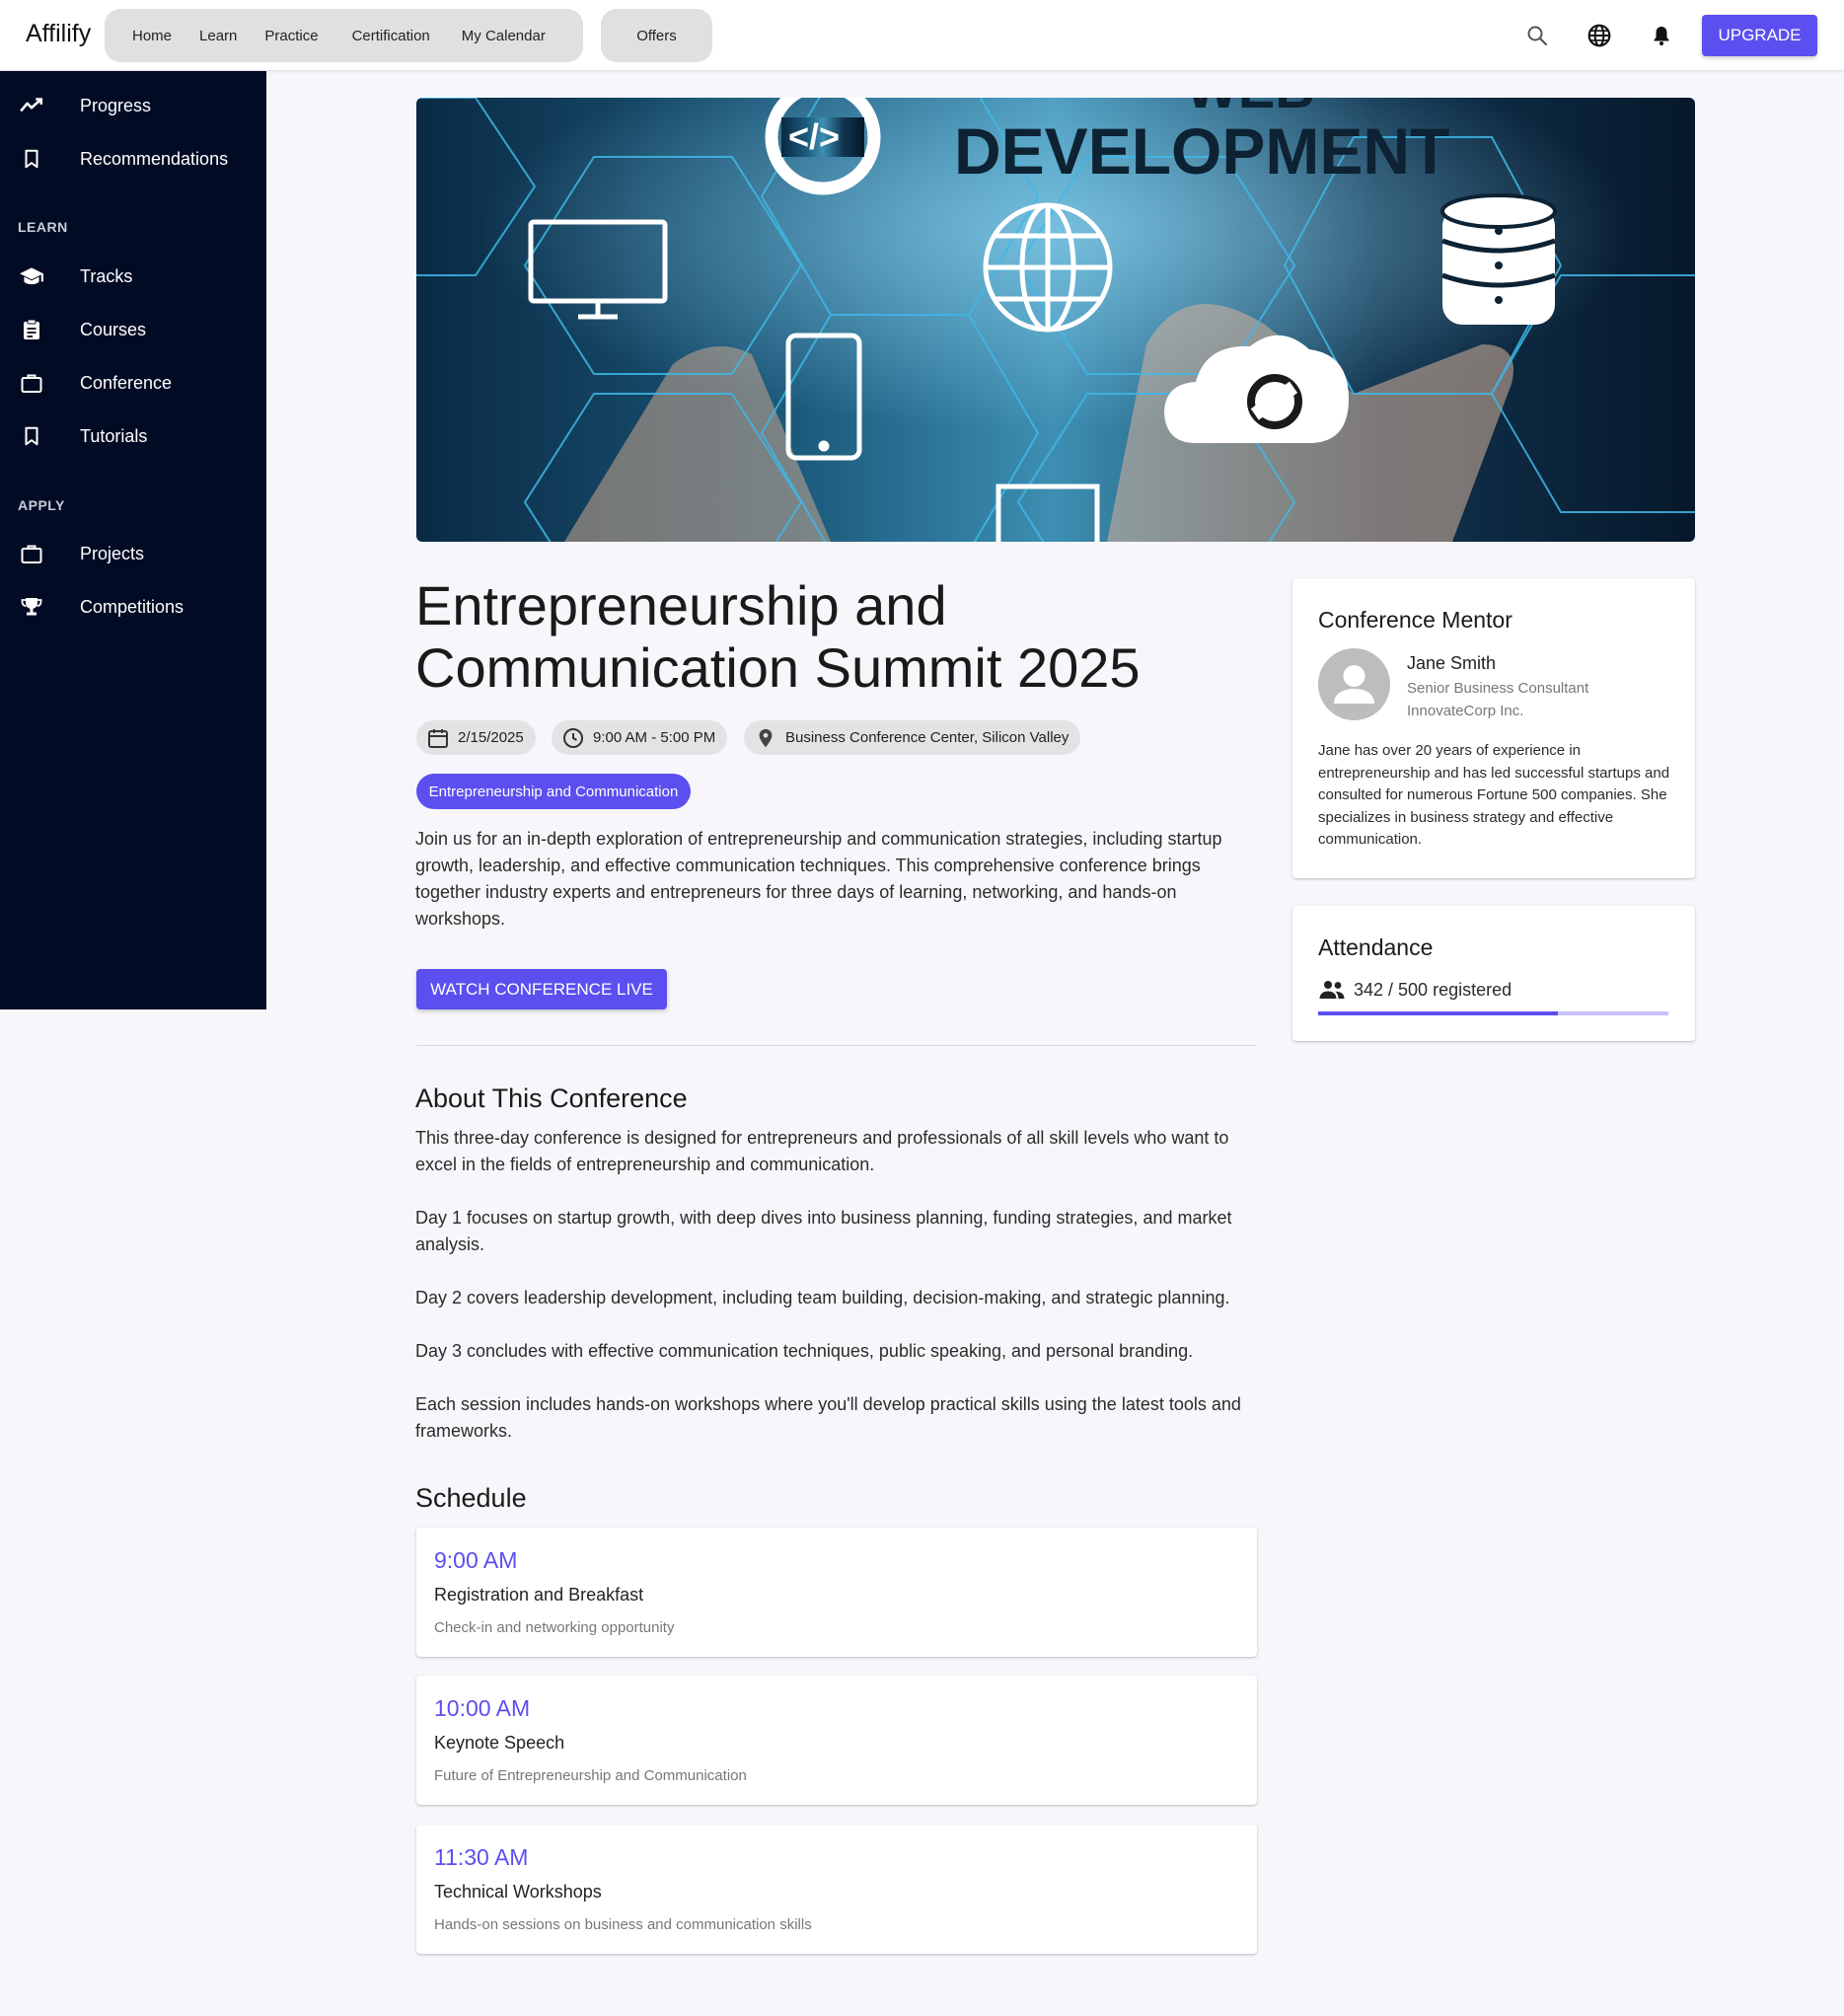 The height and width of the screenshot is (2016, 1844). I want to click on divider, so click(836, 1045).